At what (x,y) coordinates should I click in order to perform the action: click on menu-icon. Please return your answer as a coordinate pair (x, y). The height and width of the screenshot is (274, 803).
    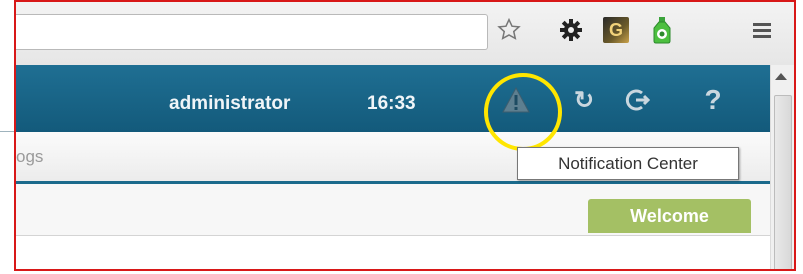
    Looking at the image, I should click on (762, 30).